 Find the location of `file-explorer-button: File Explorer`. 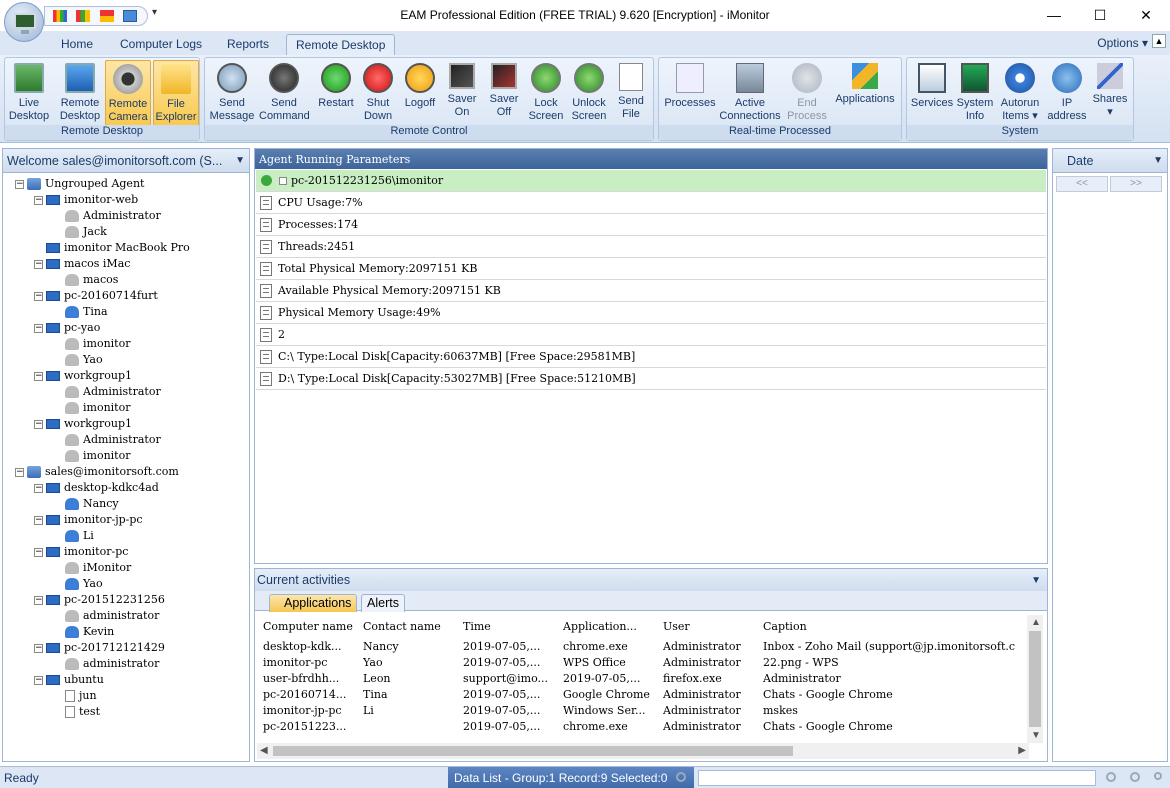

file-explorer-button: File Explorer is located at coordinates (176, 93).